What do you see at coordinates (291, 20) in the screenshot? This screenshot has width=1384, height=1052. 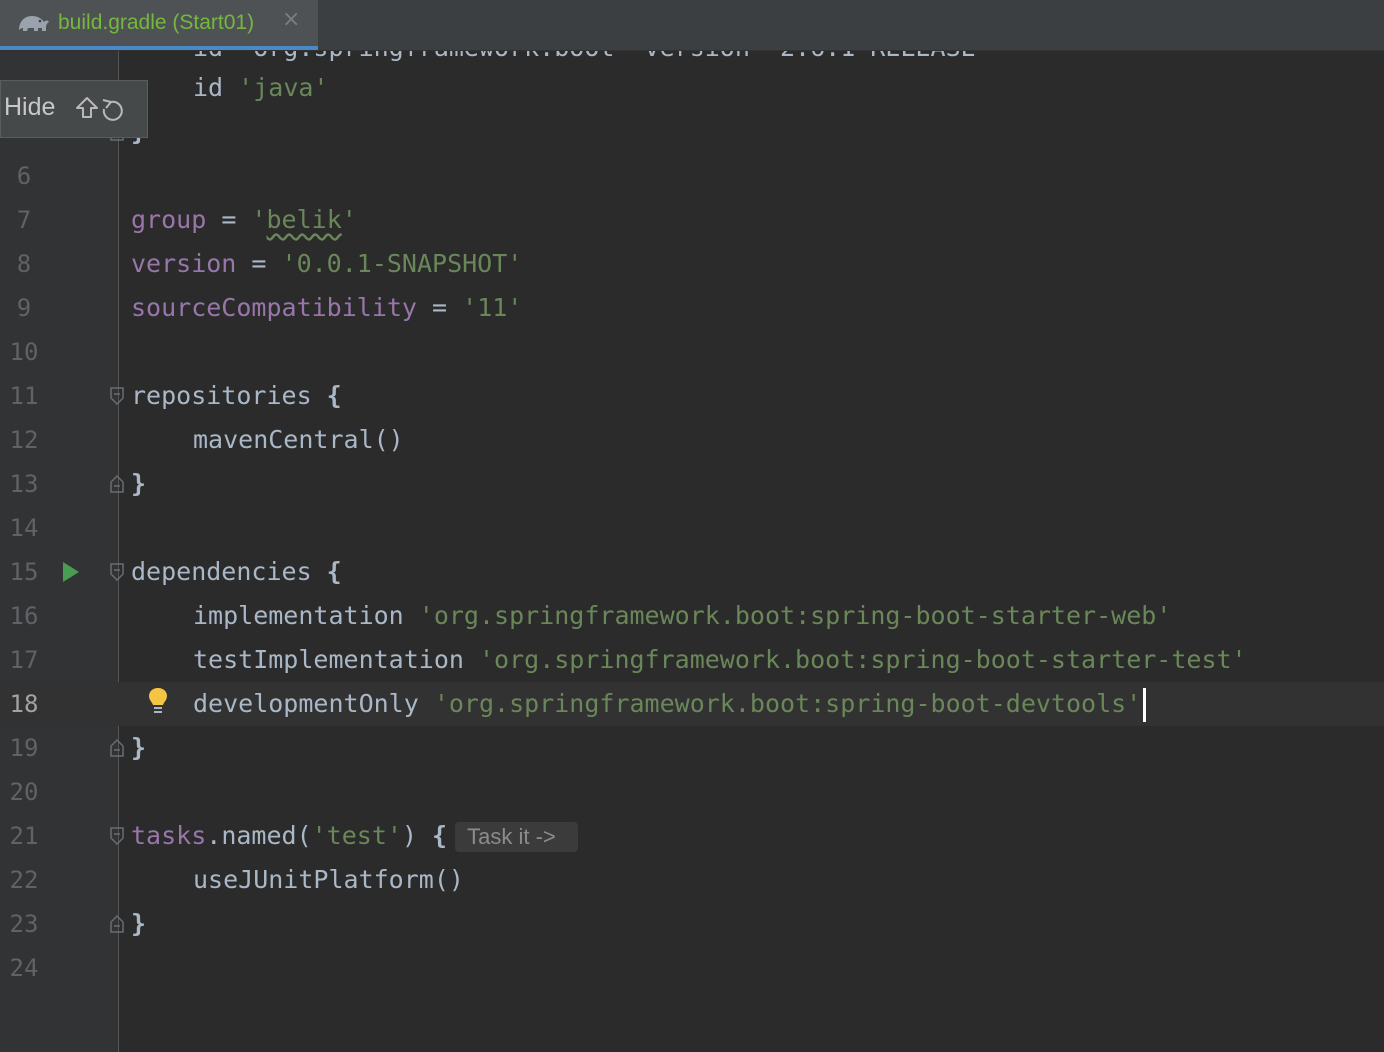 I see `close-icon: ×` at bounding box center [291, 20].